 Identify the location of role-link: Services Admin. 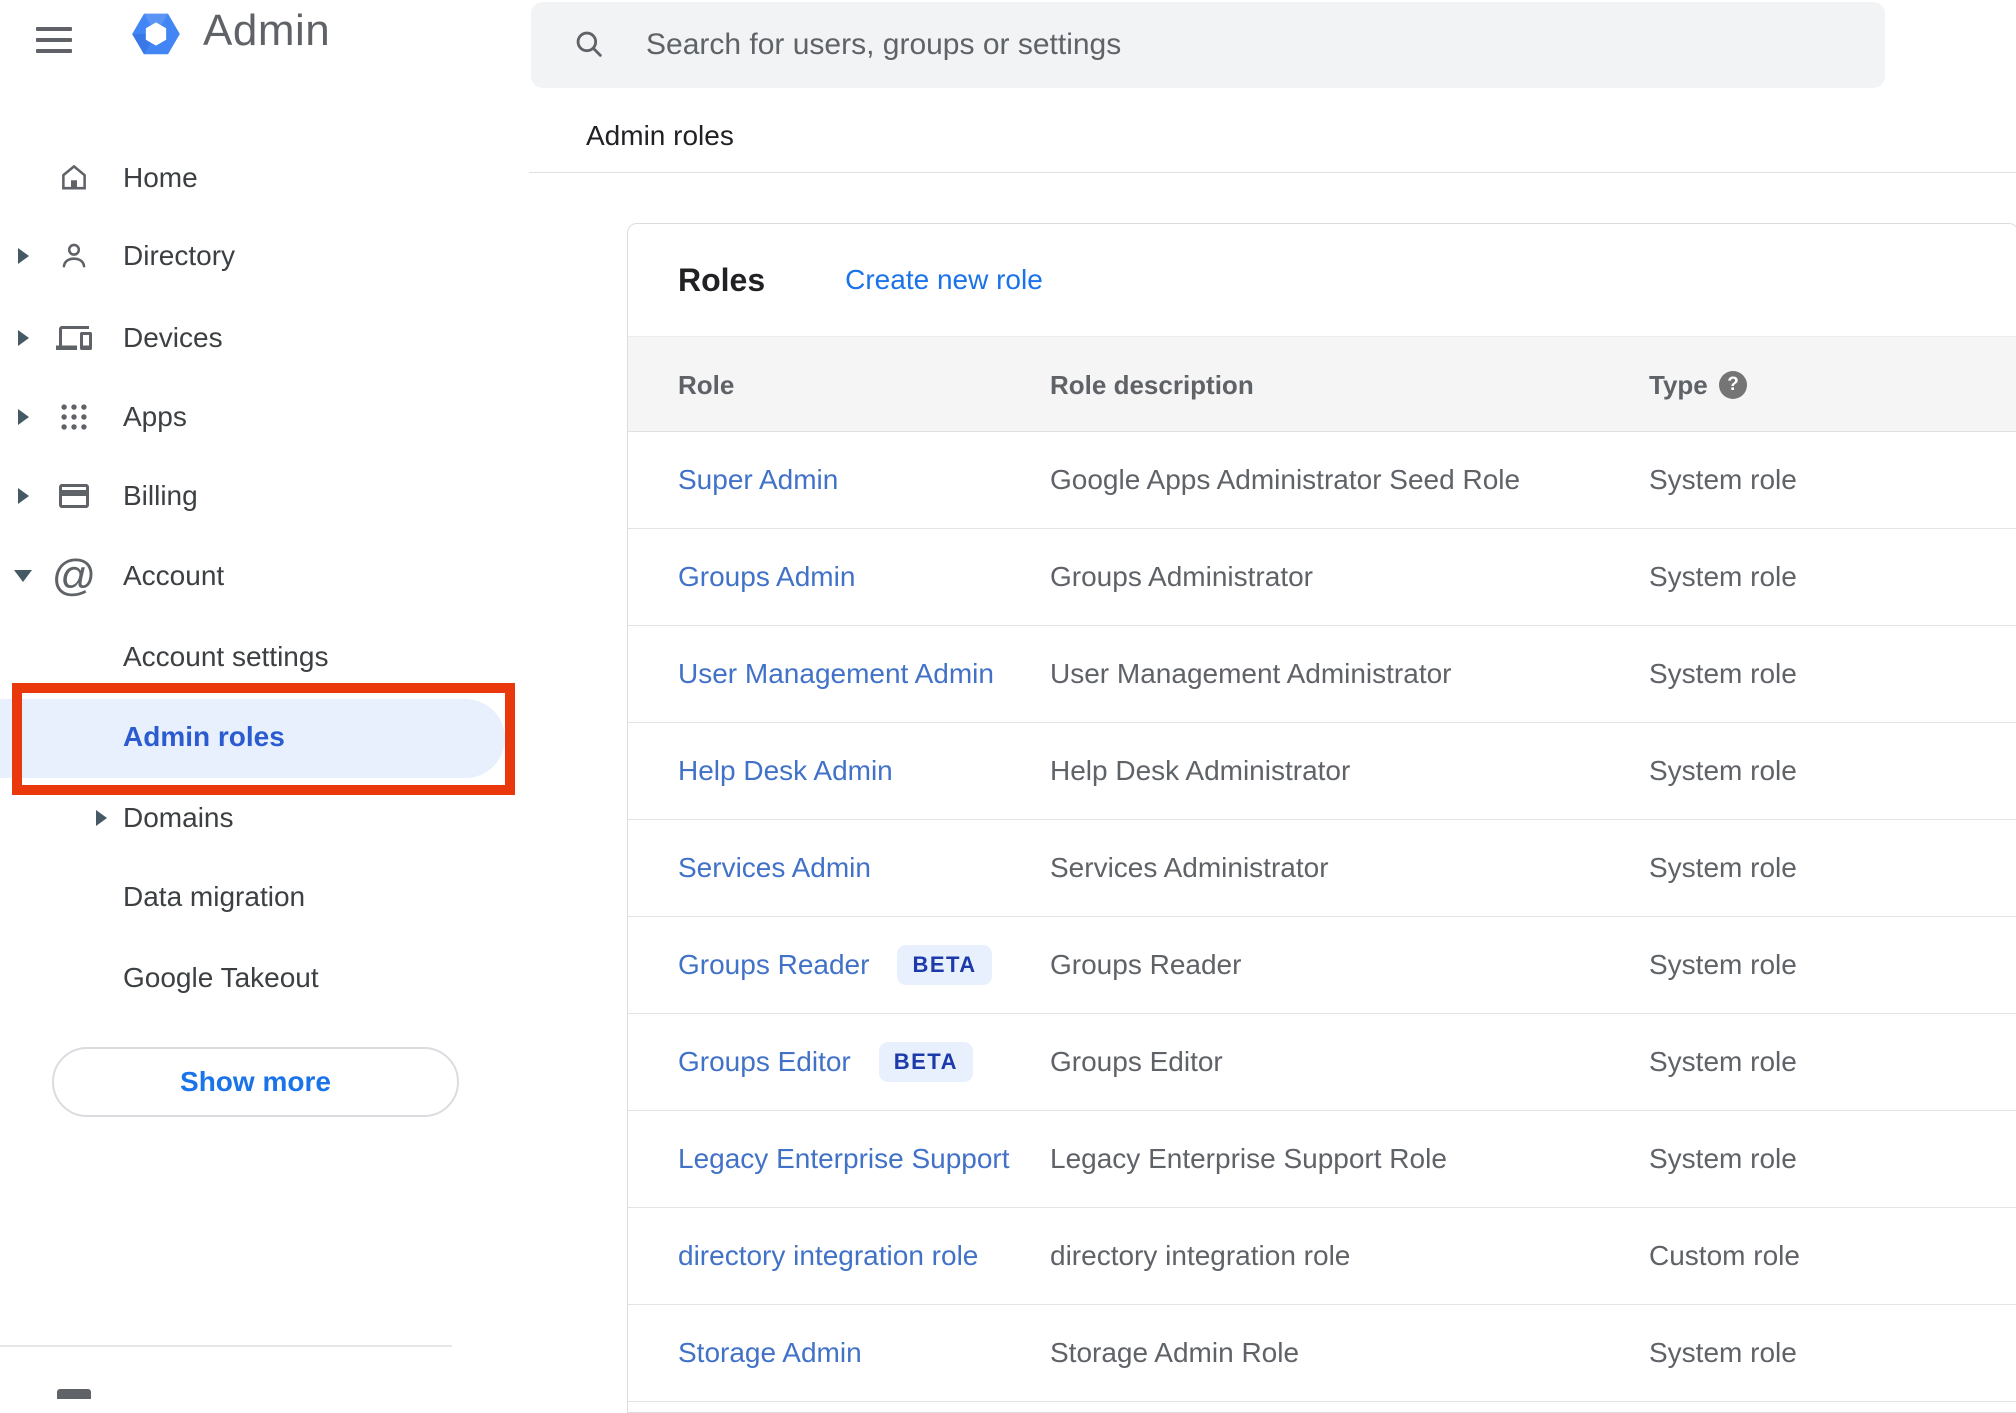
(774, 868).